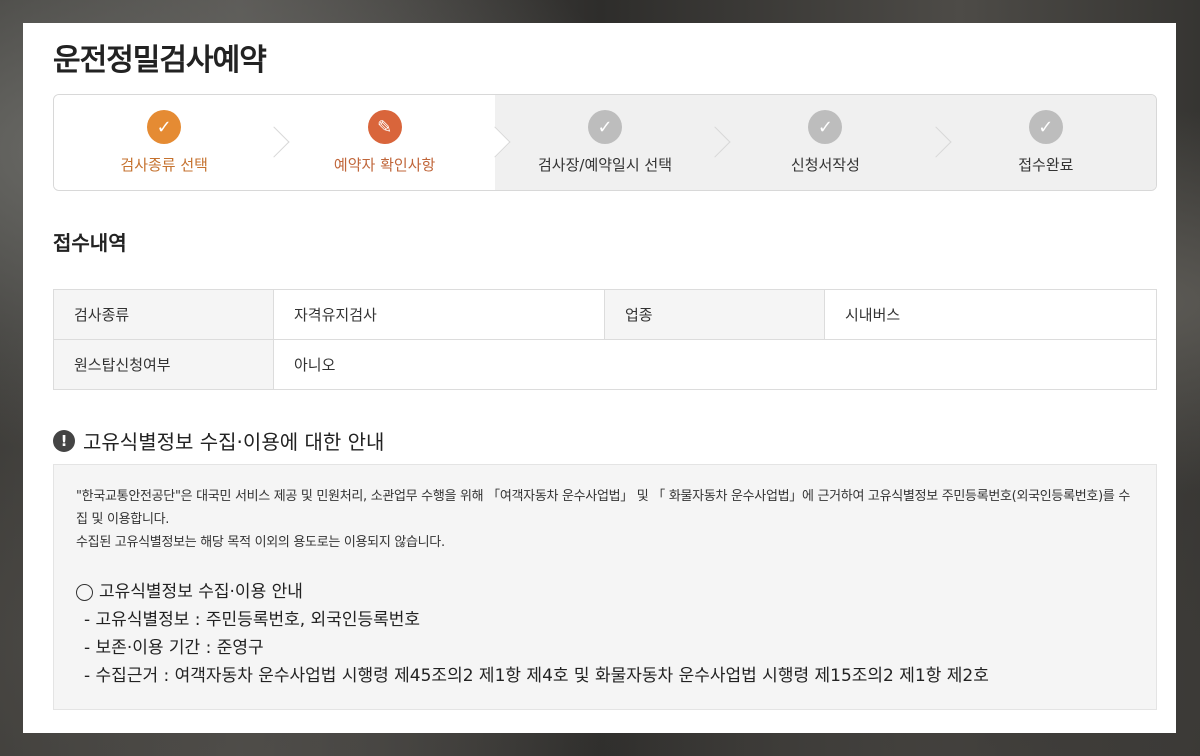  I want to click on page-title: 운전정밀검사예약, so click(160, 60).